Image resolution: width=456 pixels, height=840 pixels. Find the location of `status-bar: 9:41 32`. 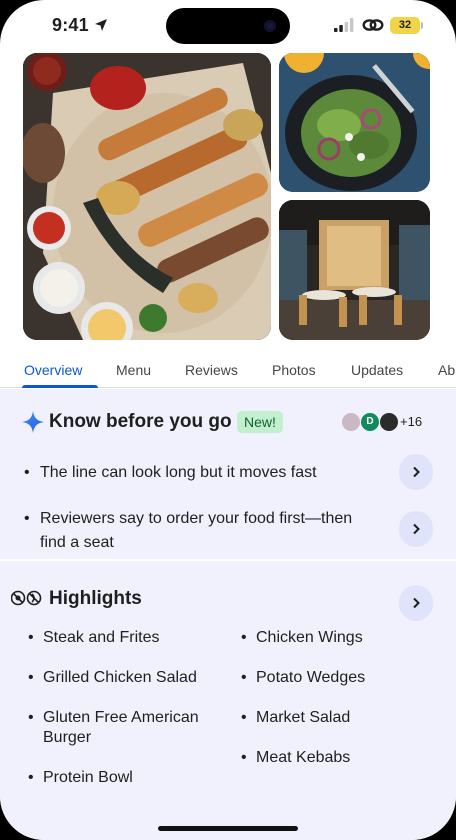

status-bar: 9:41 32 is located at coordinates (228, 26).